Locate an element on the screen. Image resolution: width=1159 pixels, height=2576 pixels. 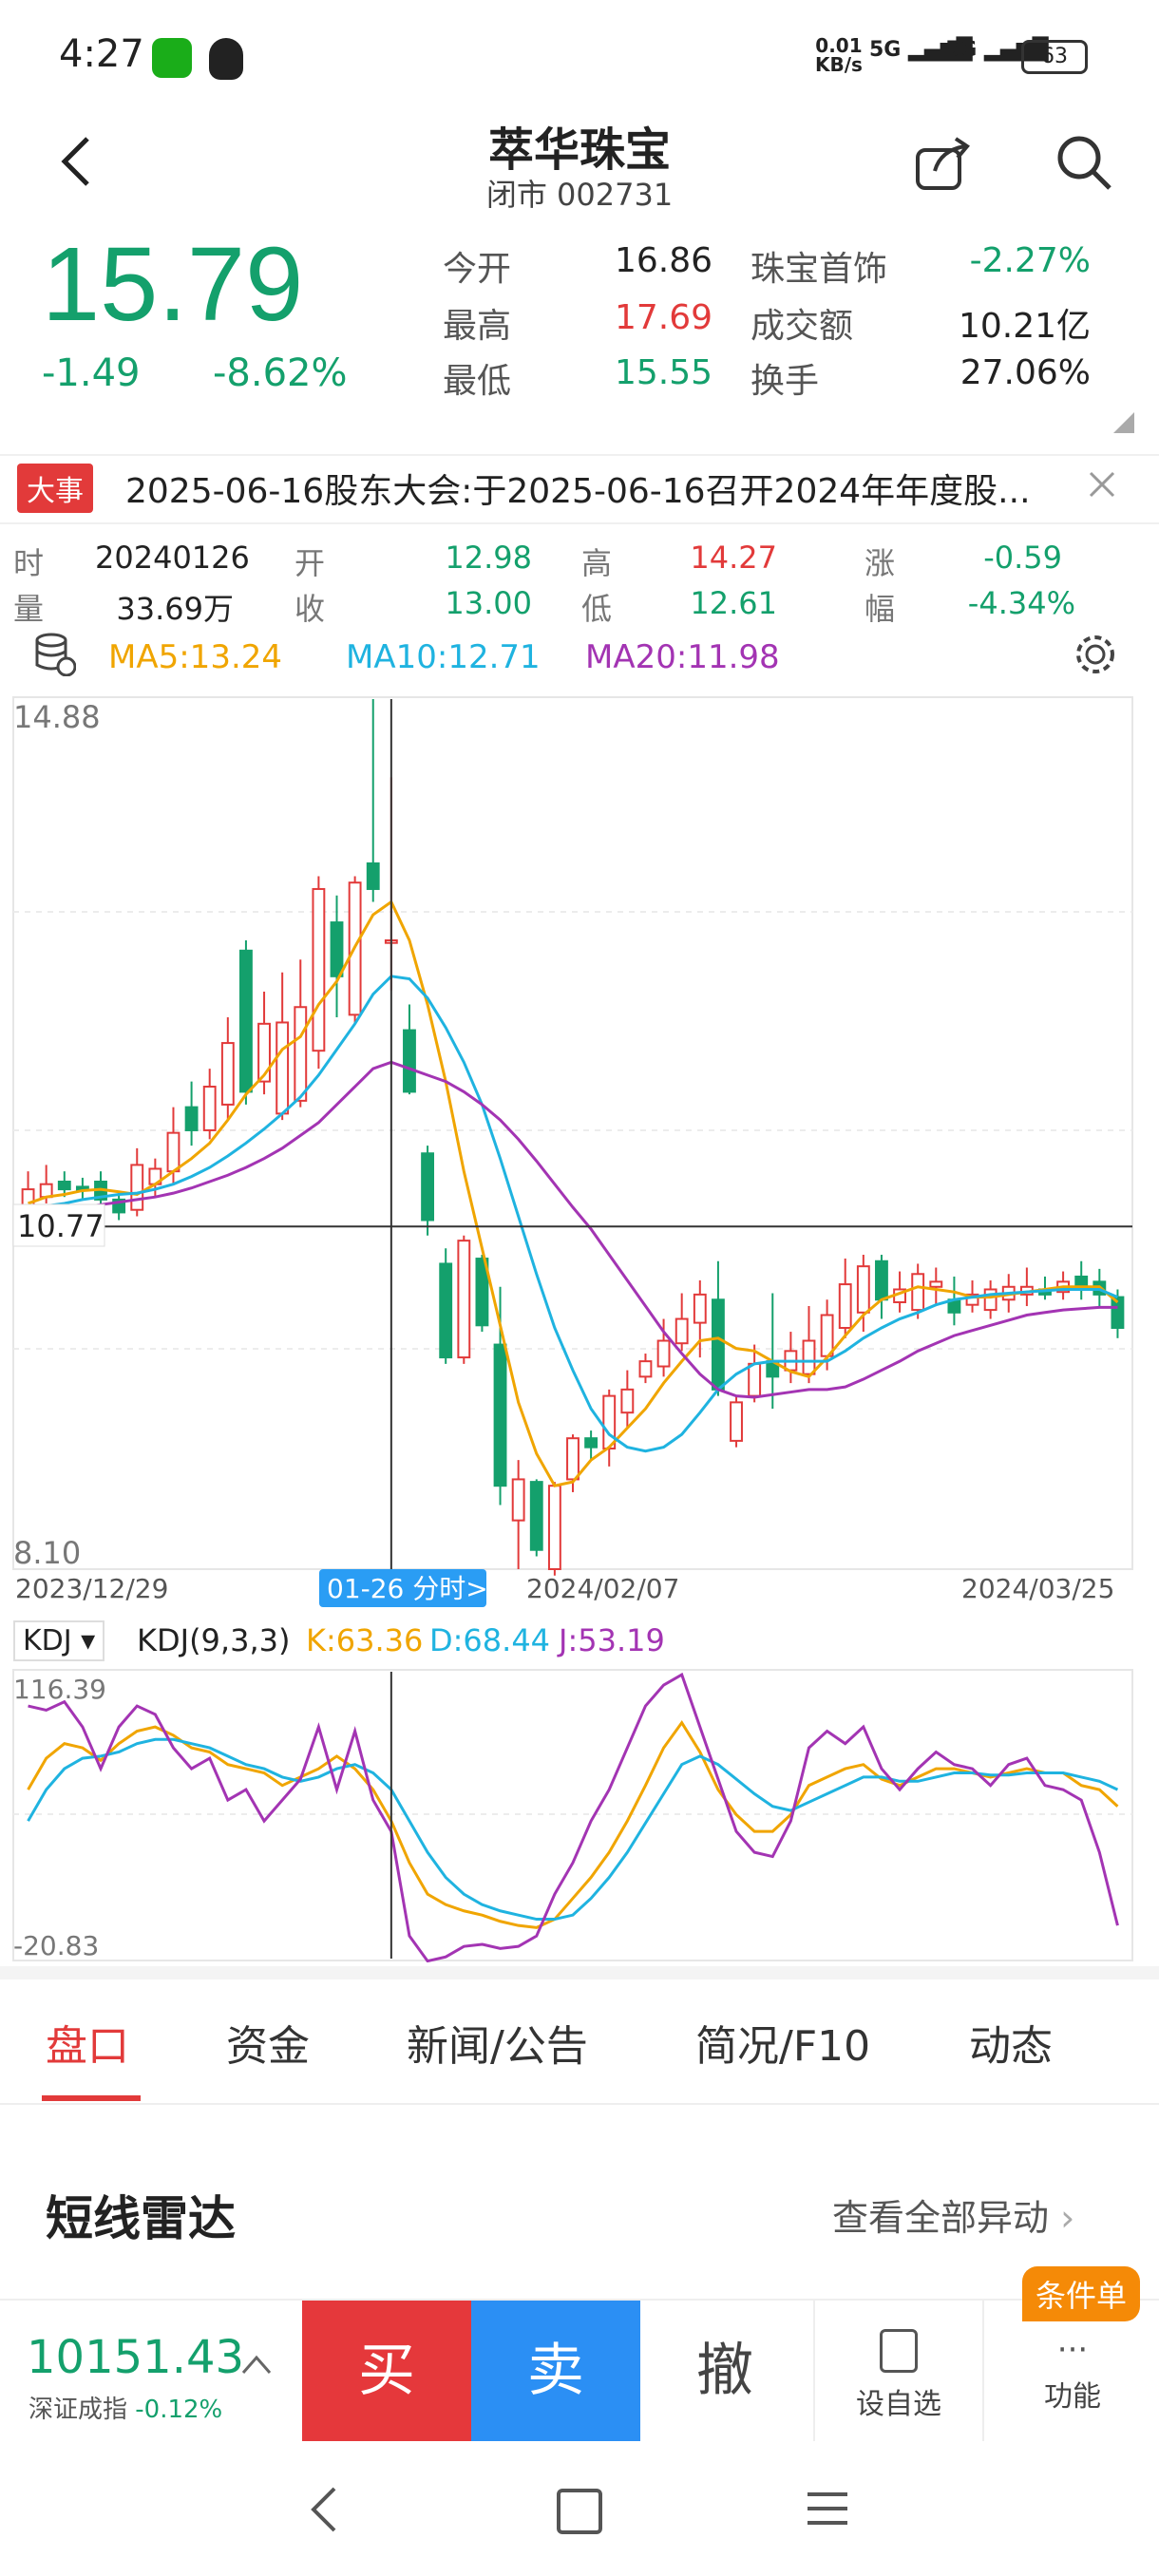
kdj-y-top: 116.39 is located at coordinates (59, 1689).